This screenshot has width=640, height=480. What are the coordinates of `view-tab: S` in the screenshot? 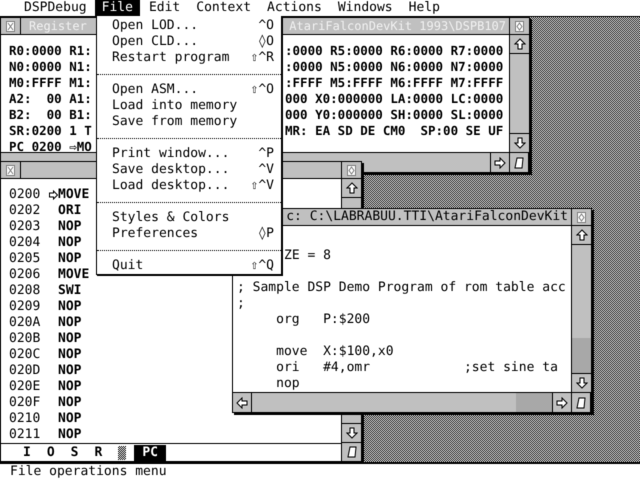 It's located at (74, 452).